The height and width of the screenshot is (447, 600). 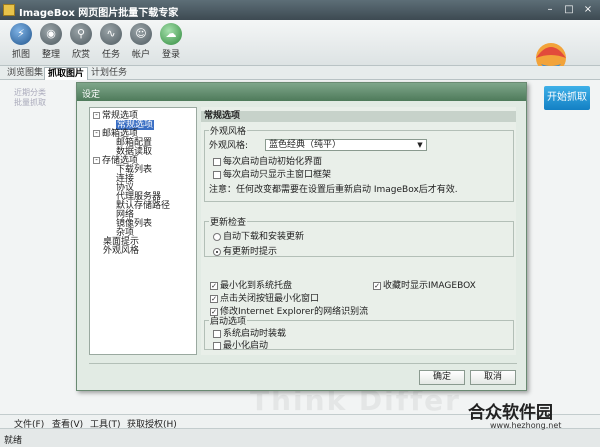 I want to click on status-text: 就绪, so click(x=13, y=441).